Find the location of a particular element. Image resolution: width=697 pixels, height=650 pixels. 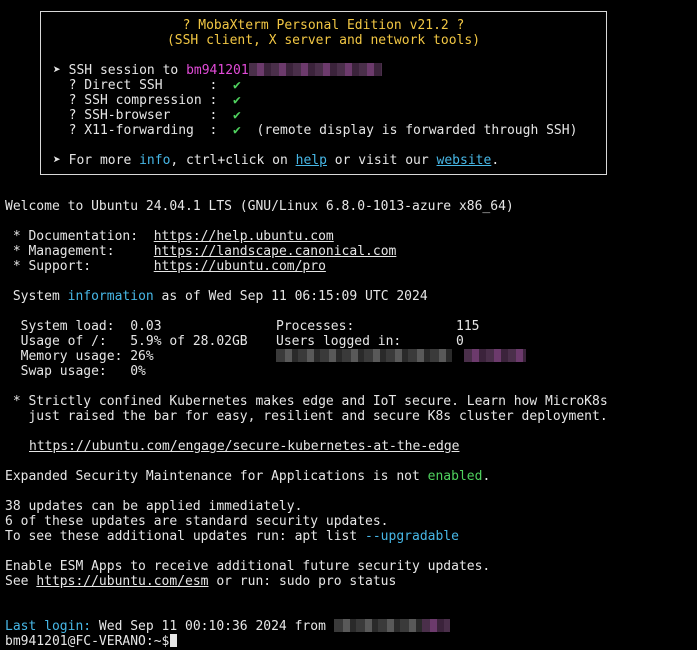

management-link: https://landscape.canonical.com is located at coordinates (275, 251).